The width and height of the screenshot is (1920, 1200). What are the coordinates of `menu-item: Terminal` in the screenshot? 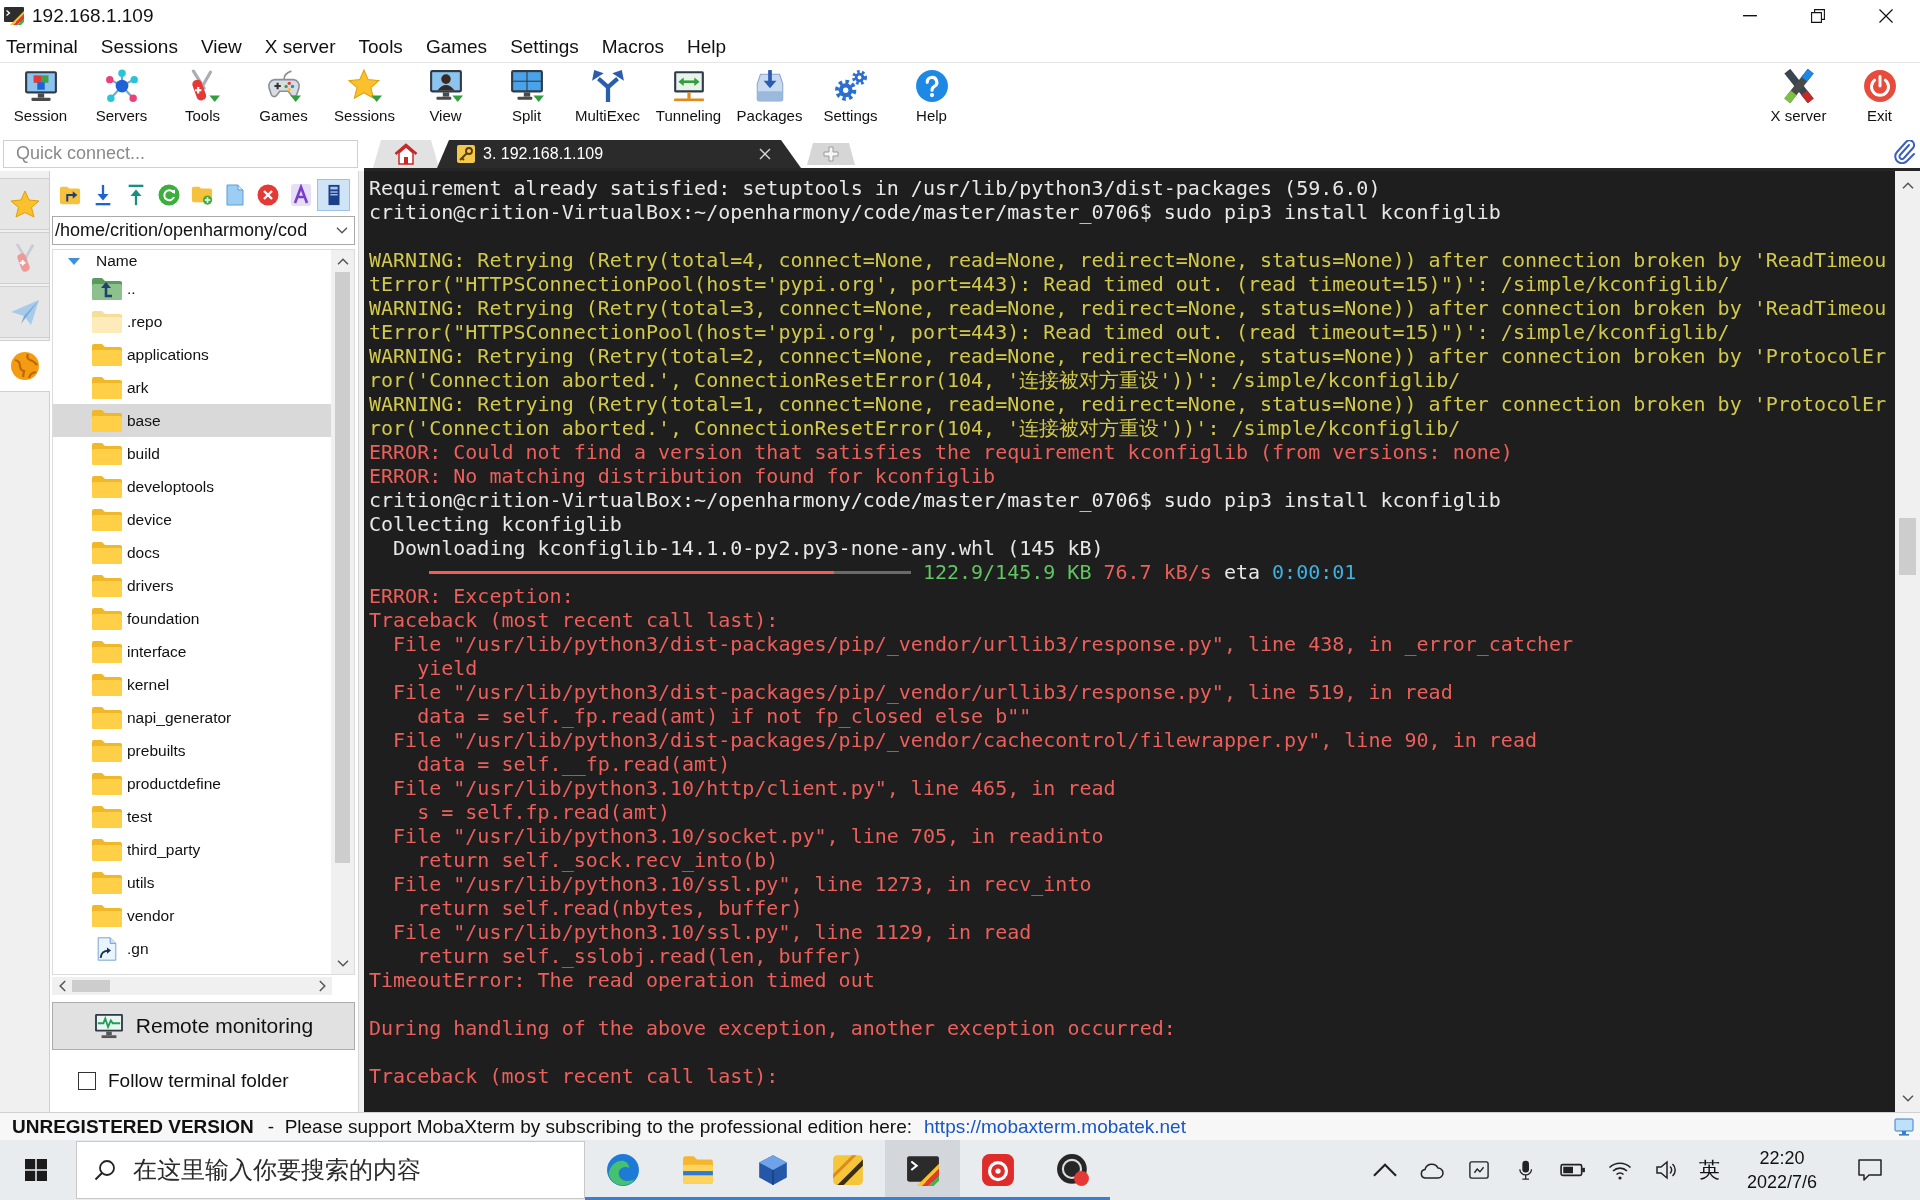 It's located at (42, 47).